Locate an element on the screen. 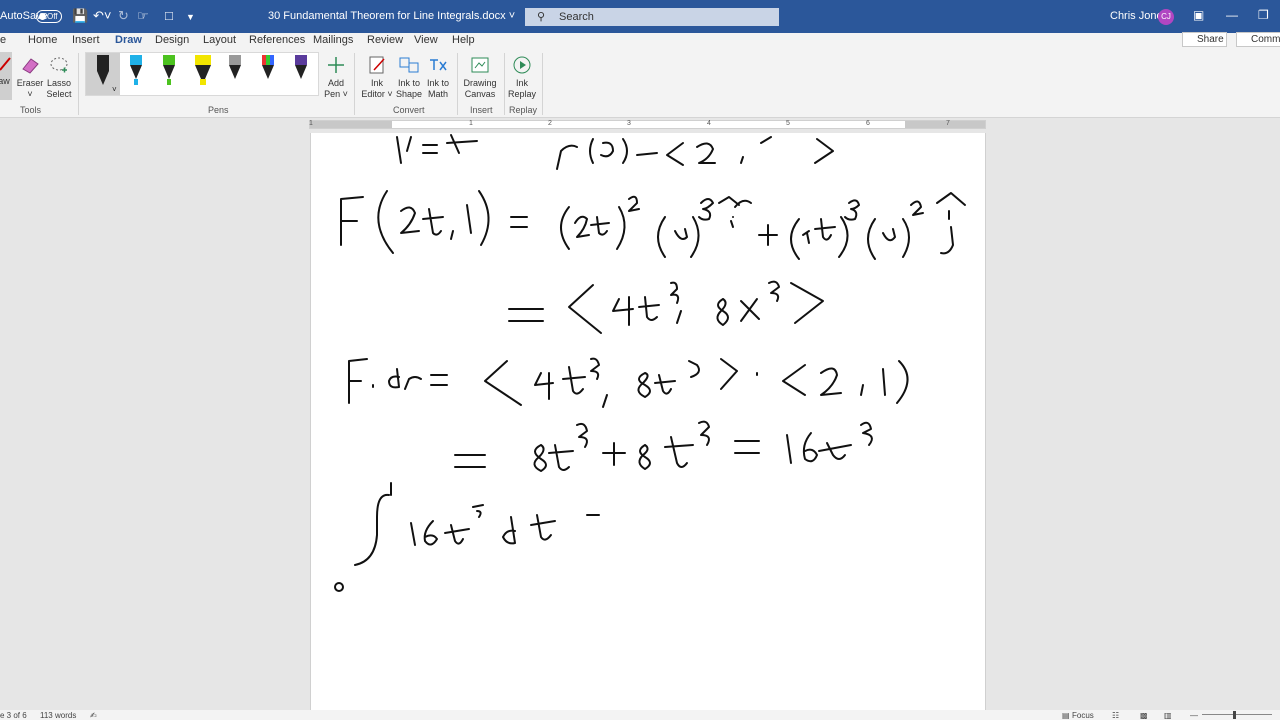  tab-design: Design is located at coordinates (172, 40).